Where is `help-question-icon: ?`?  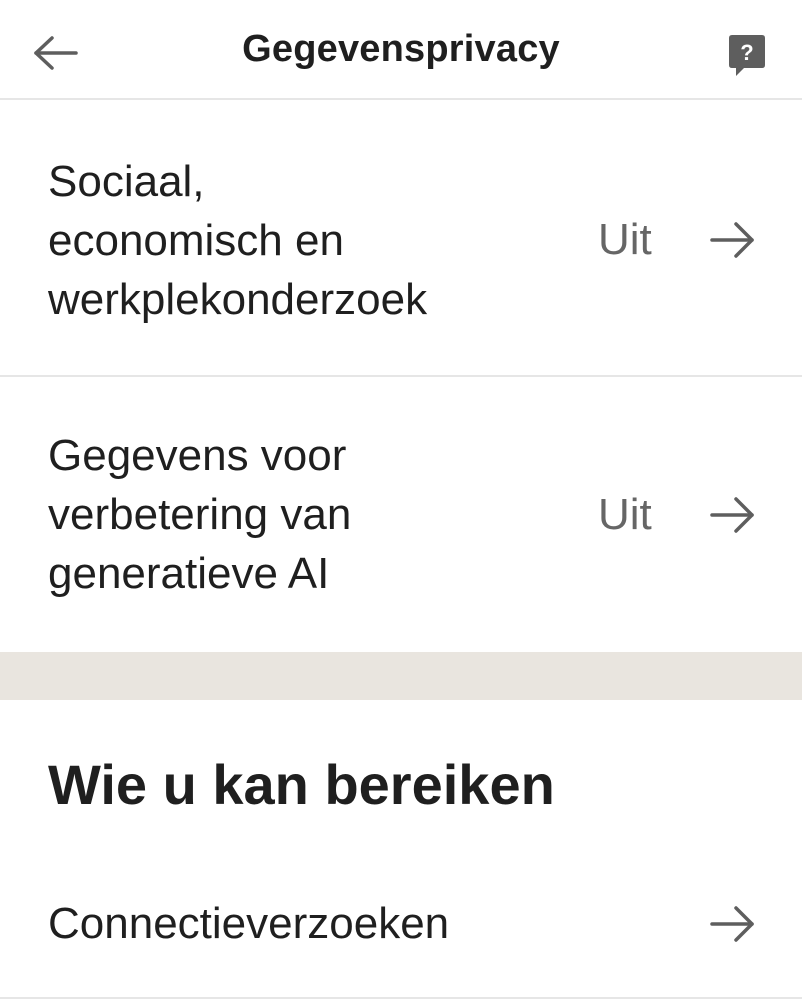
help-question-icon: ? is located at coordinates (747, 55).